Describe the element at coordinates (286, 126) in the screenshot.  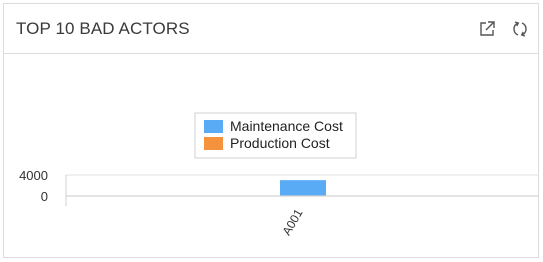
I see `legend-label: Maintenance Cost` at that location.